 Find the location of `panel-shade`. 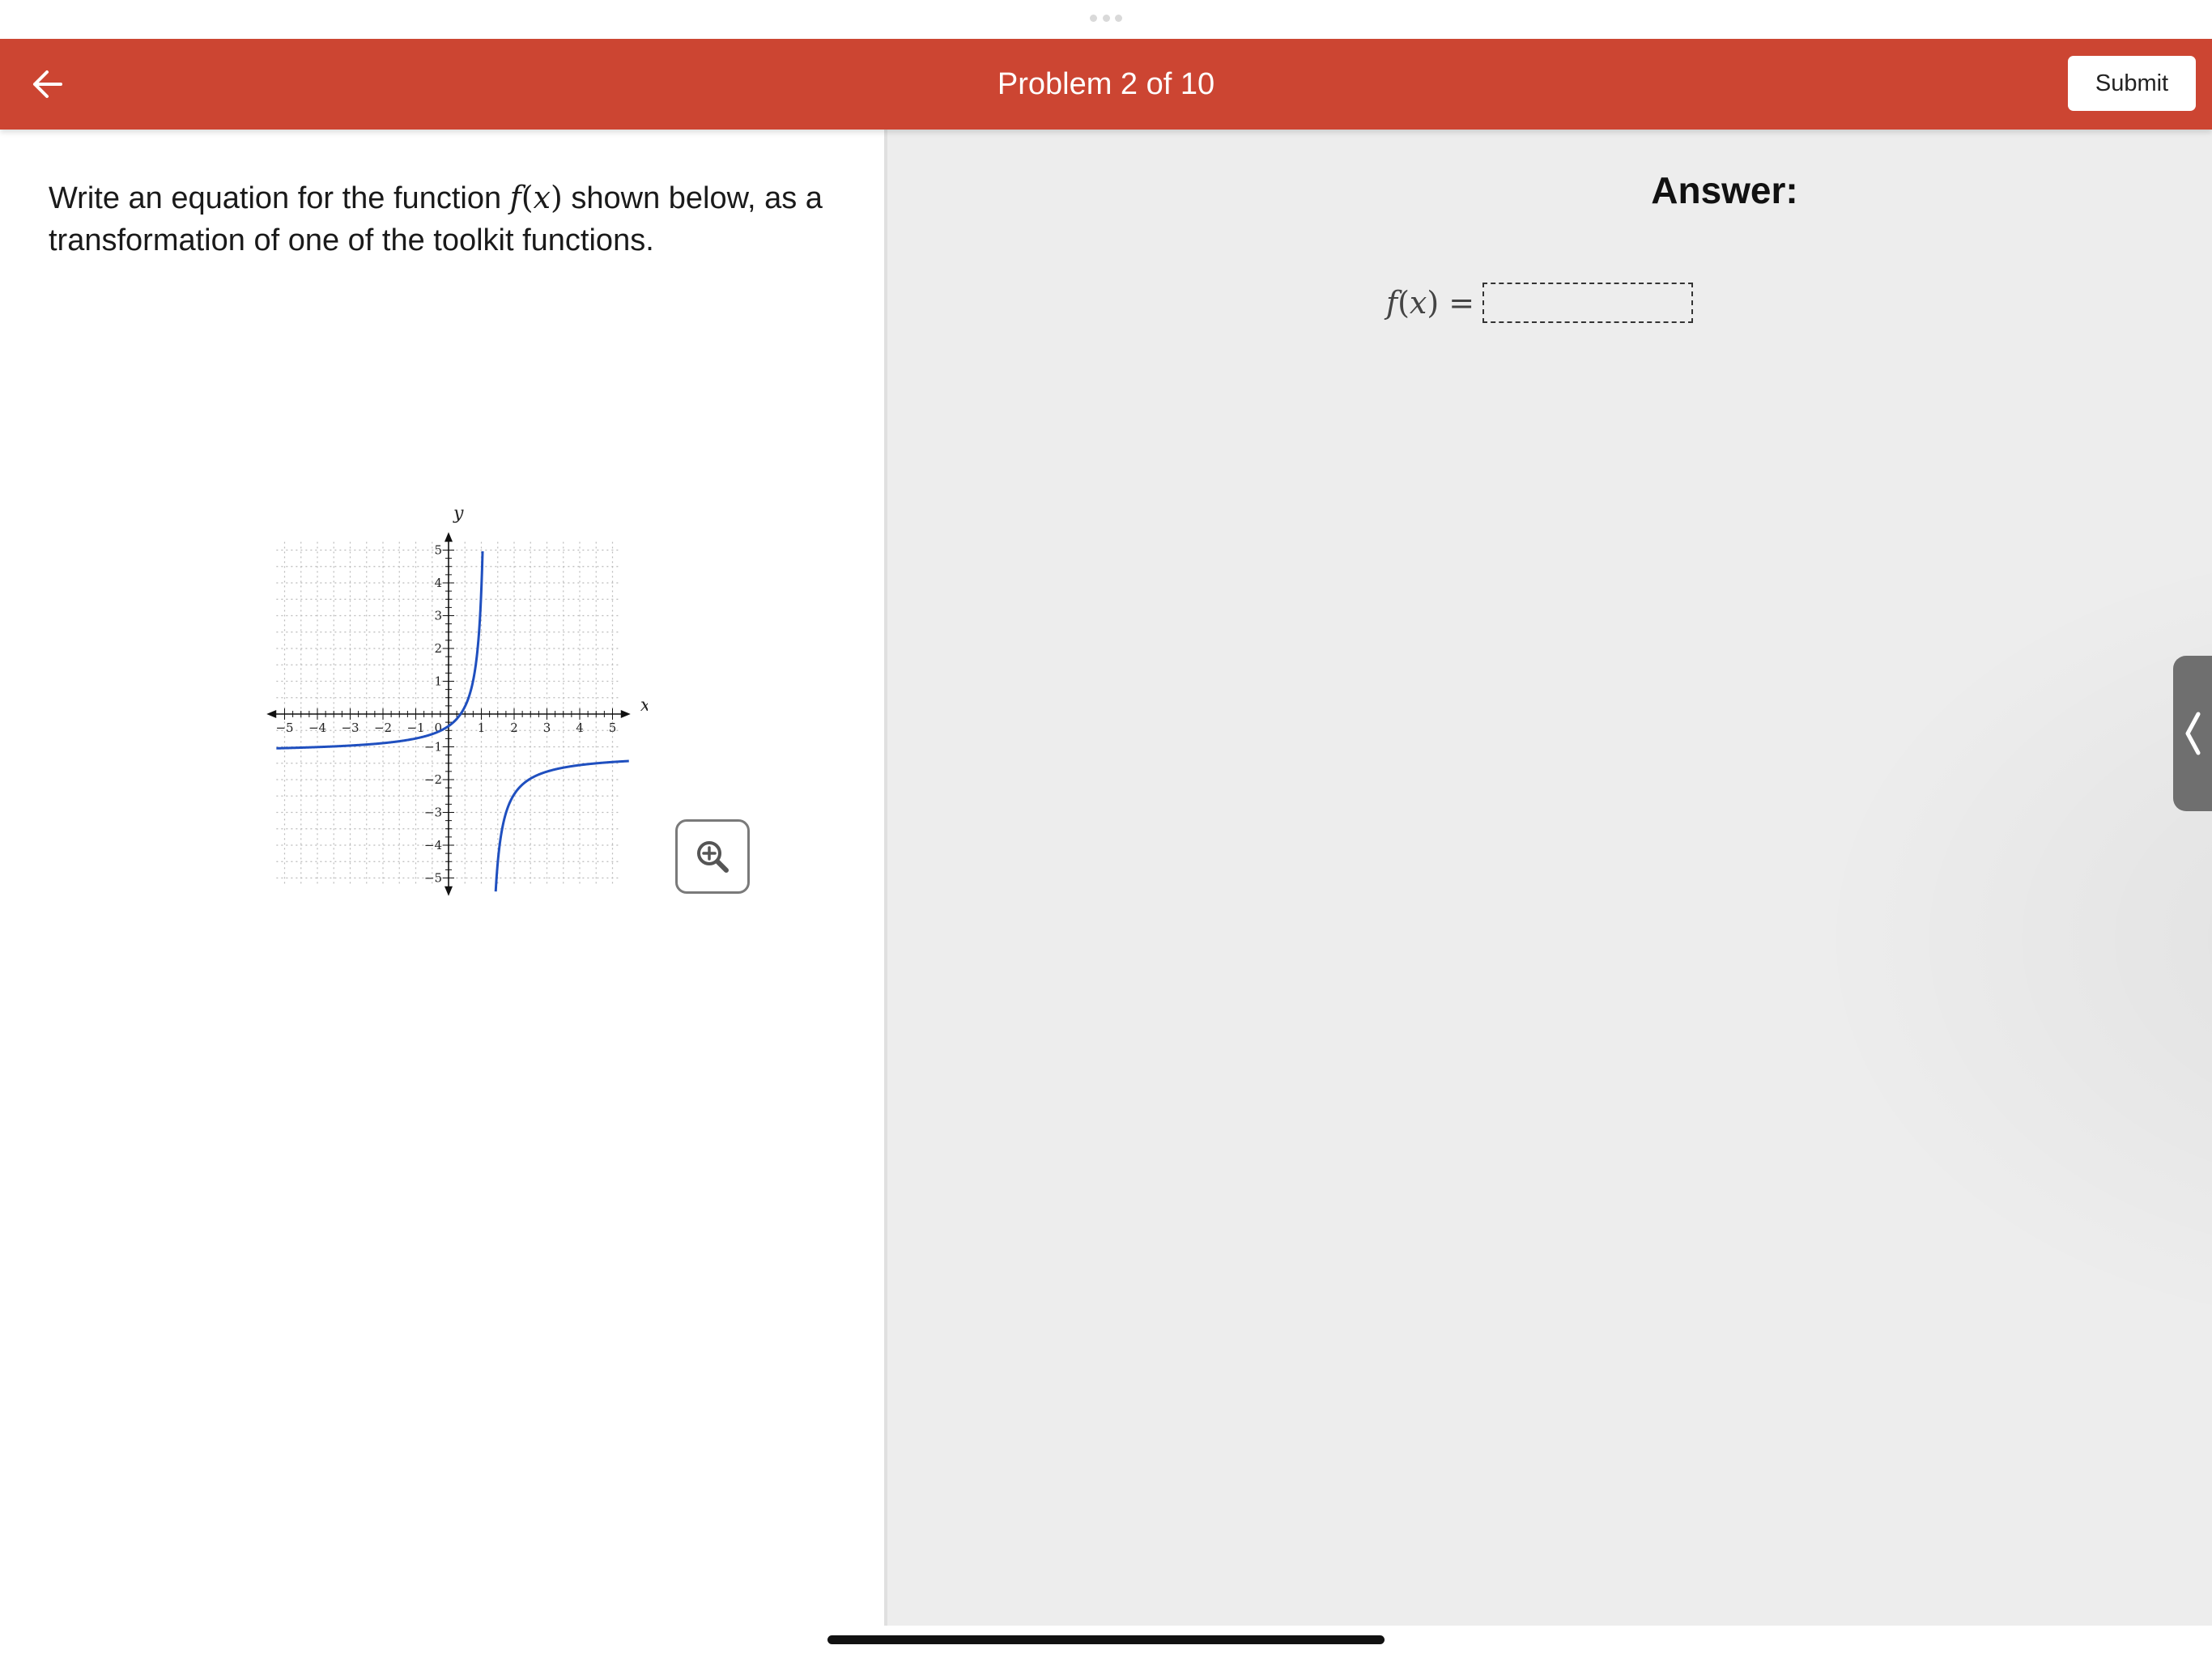

panel-shade is located at coordinates (2010, 939).